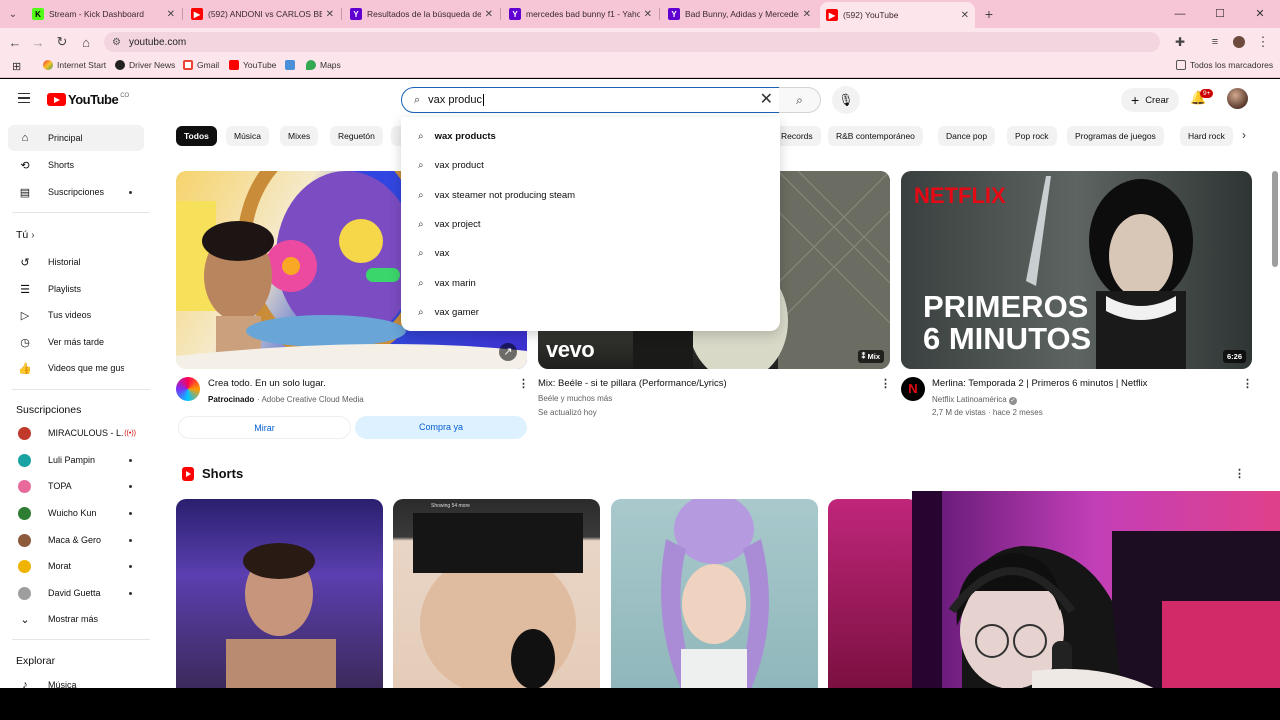  What do you see at coordinates (299, 136) in the screenshot?
I see `chip-mixes: Mixes` at bounding box center [299, 136].